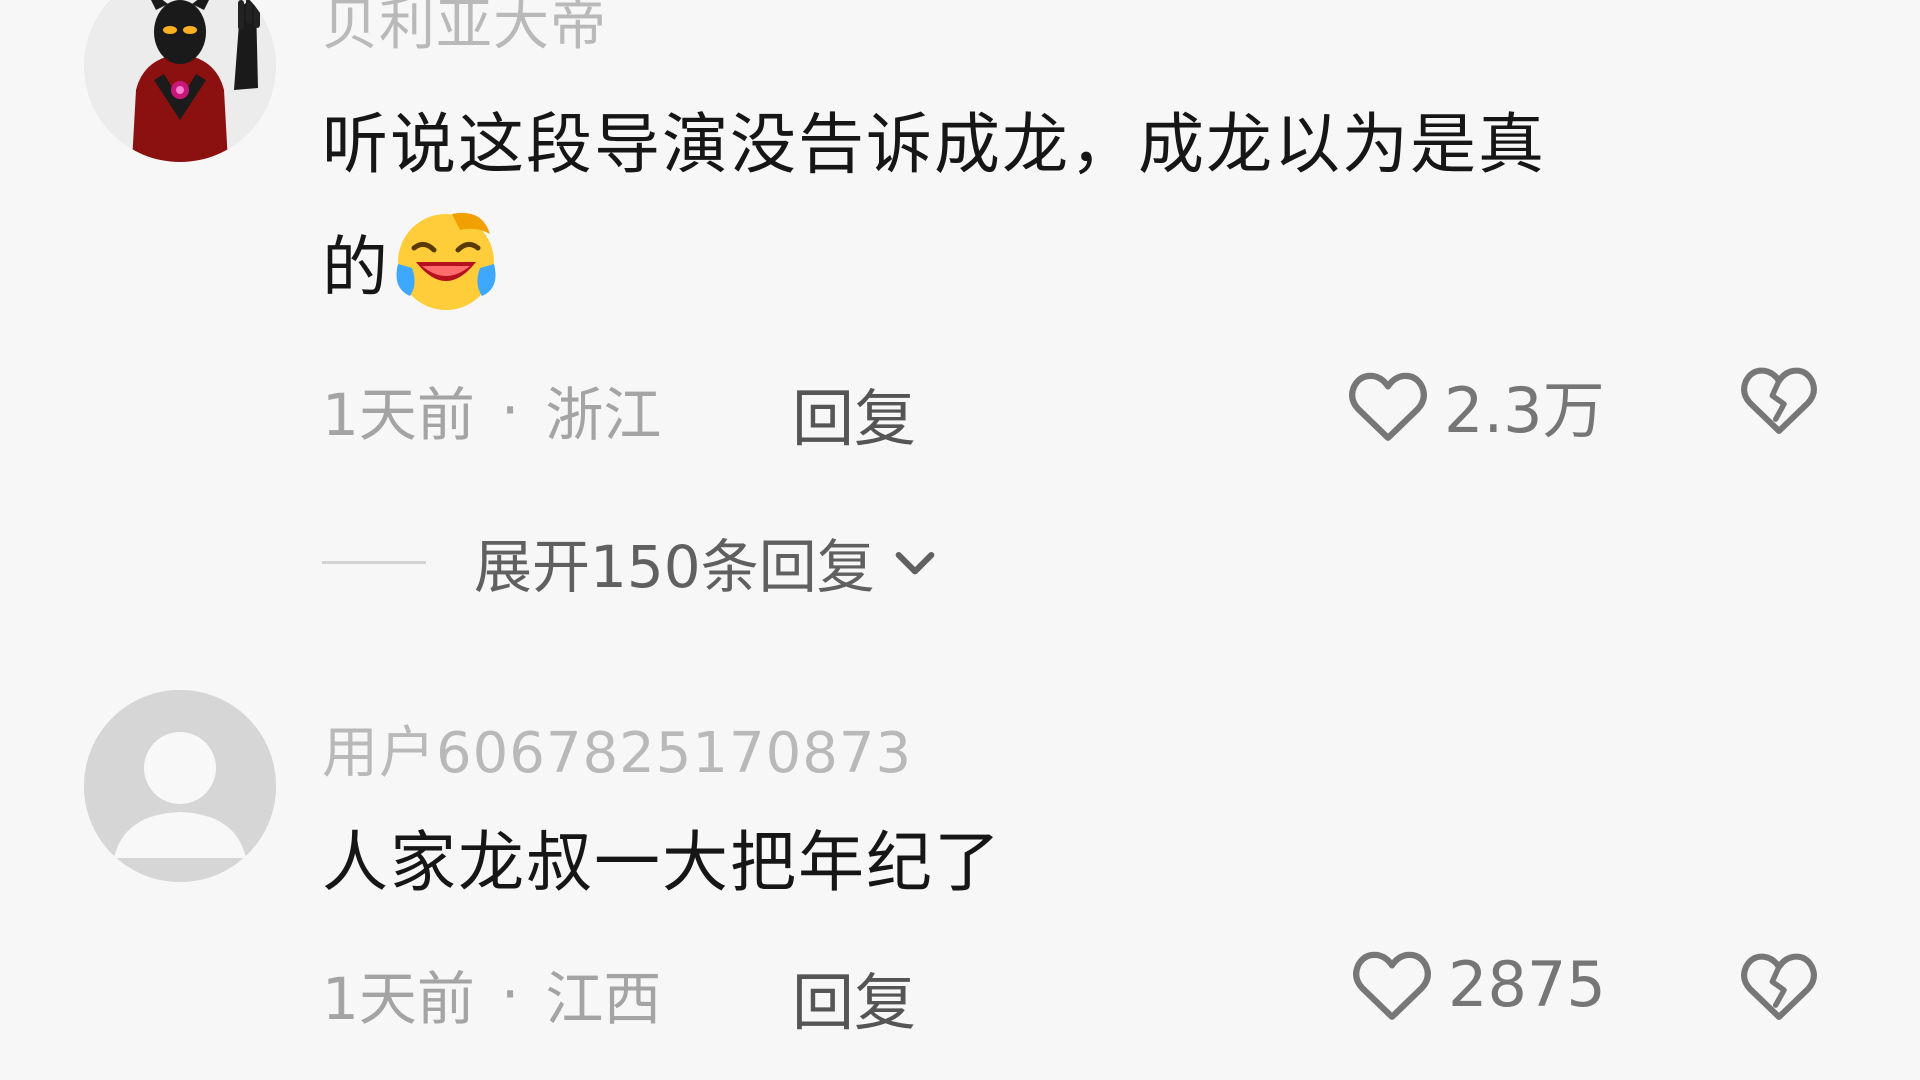  What do you see at coordinates (356, 267) in the screenshot?
I see `comment-text-tail: 的` at bounding box center [356, 267].